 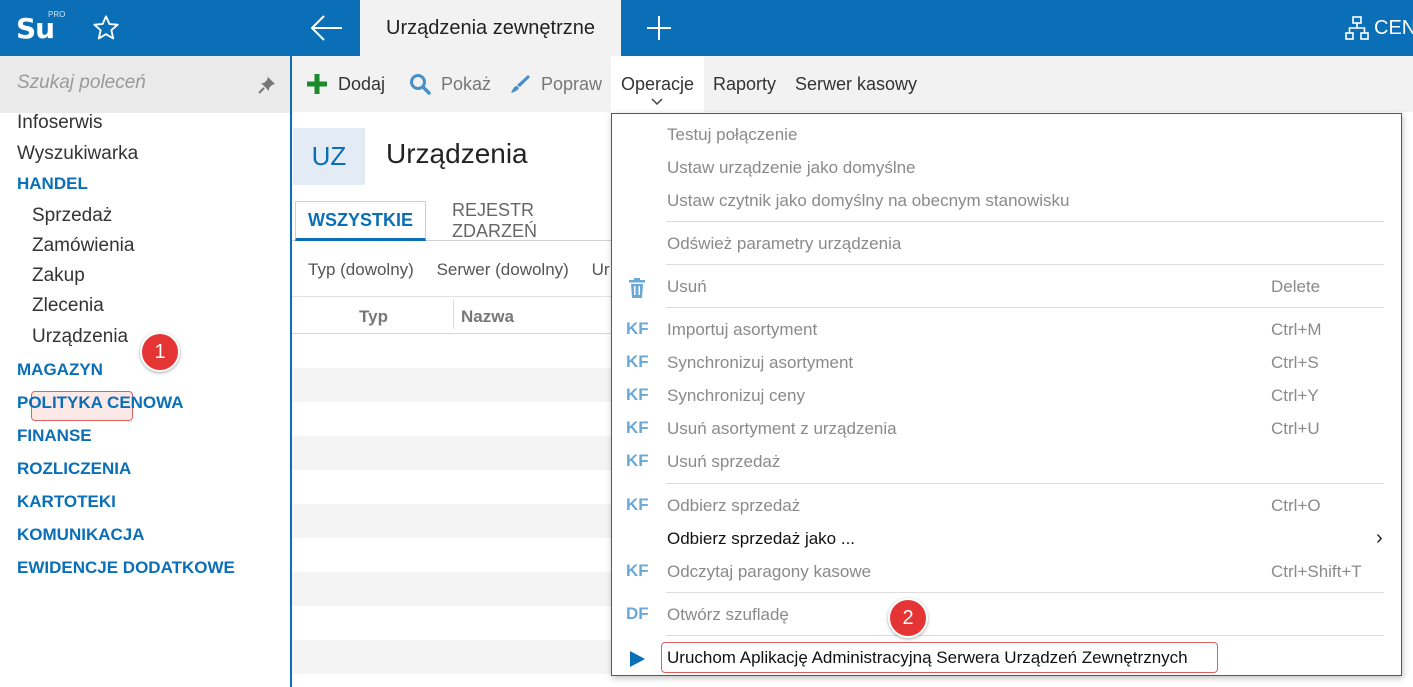 I want to click on organization-button: CEN, so click(x=1378, y=28).